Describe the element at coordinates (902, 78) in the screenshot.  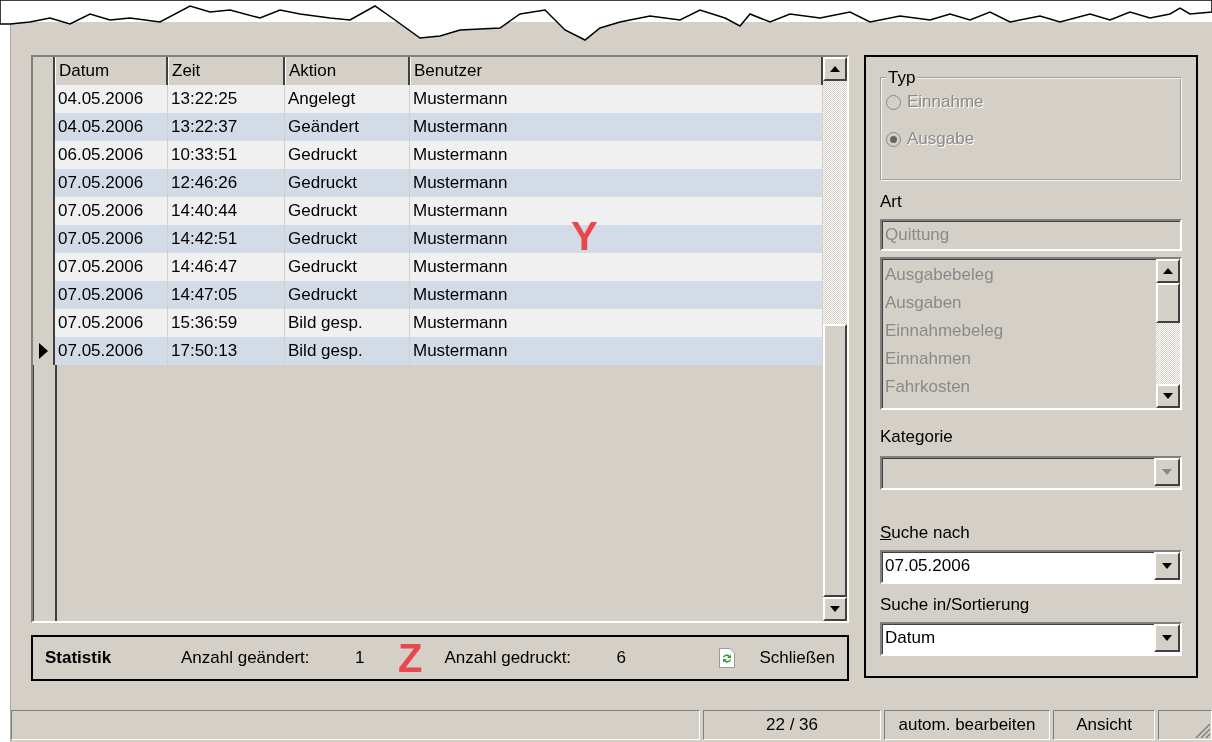
I see `group-legend: Typ` at that location.